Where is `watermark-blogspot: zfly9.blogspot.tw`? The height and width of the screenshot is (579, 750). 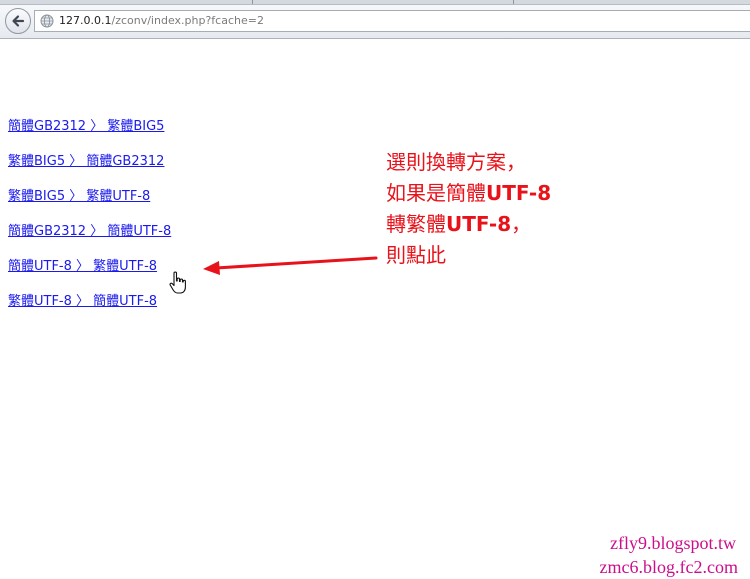 watermark-blogspot: zfly9.blogspot.tw is located at coordinates (673, 543).